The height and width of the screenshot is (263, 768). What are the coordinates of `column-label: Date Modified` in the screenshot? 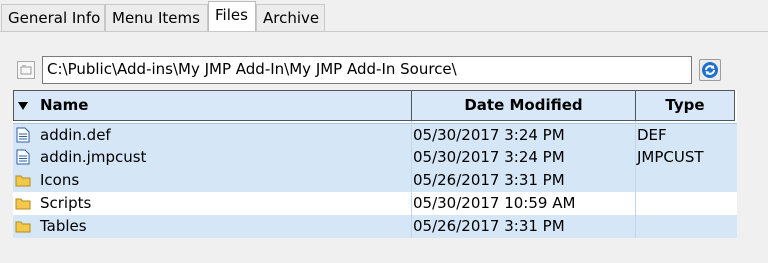 It's located at (523, 105).